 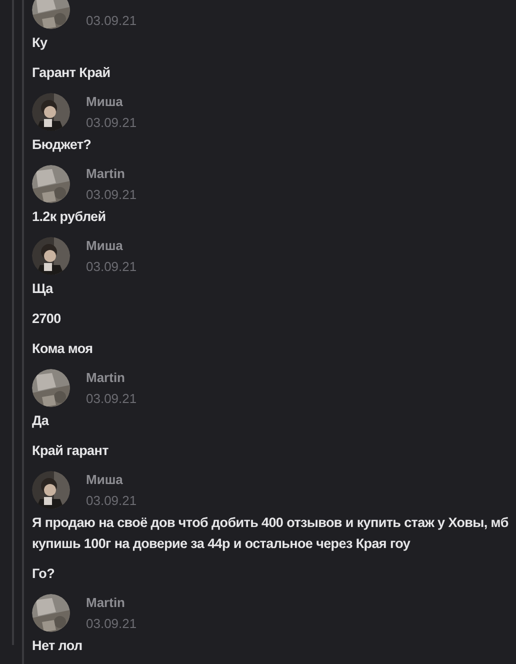 I want to click on message-text: Я продаю на своё дов чтоб добить 400 отзывов и купить стаж у Ховы, мб купишь 100г на доверие за 44р и остальное через Края гоу, so click(x=271, y=533).